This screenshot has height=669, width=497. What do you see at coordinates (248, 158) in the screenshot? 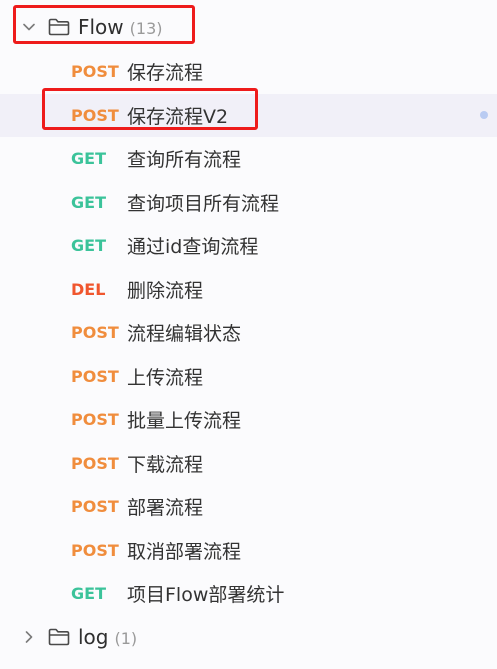
I see `api-item: GET 查询所有流程` at bounding box center [248, 158].